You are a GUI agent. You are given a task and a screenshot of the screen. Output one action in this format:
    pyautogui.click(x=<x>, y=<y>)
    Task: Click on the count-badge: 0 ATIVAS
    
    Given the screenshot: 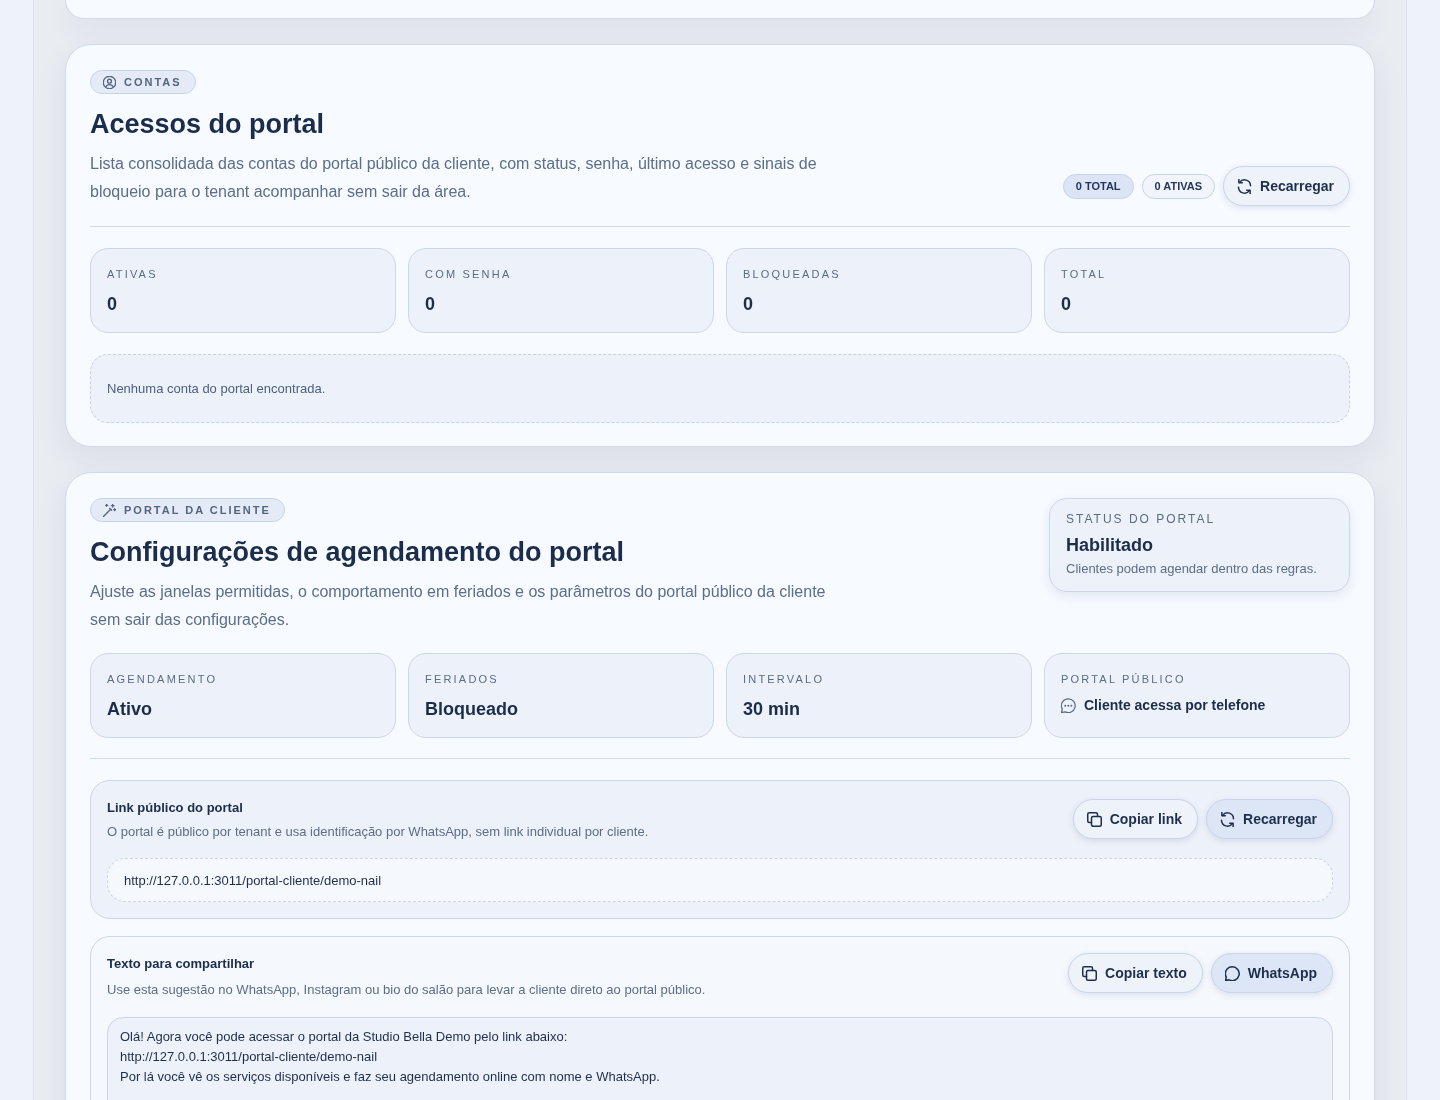 What is the action you would take?
    pyautogui.click(x=1178, y=186)
    